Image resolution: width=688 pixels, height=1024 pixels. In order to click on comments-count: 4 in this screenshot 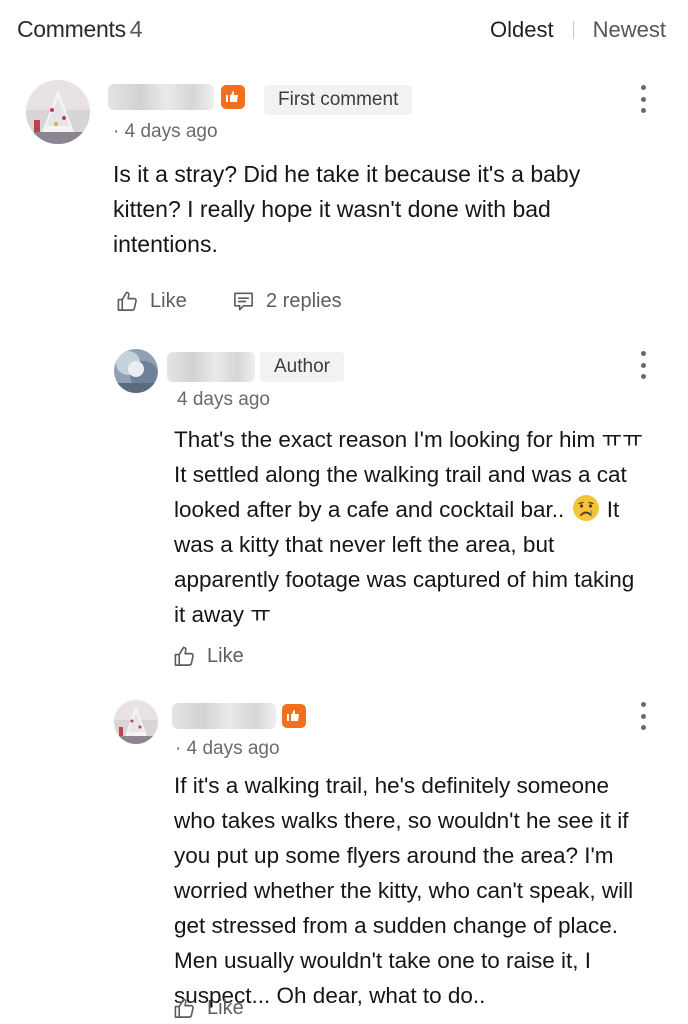, I will do `click(136, 29)`.